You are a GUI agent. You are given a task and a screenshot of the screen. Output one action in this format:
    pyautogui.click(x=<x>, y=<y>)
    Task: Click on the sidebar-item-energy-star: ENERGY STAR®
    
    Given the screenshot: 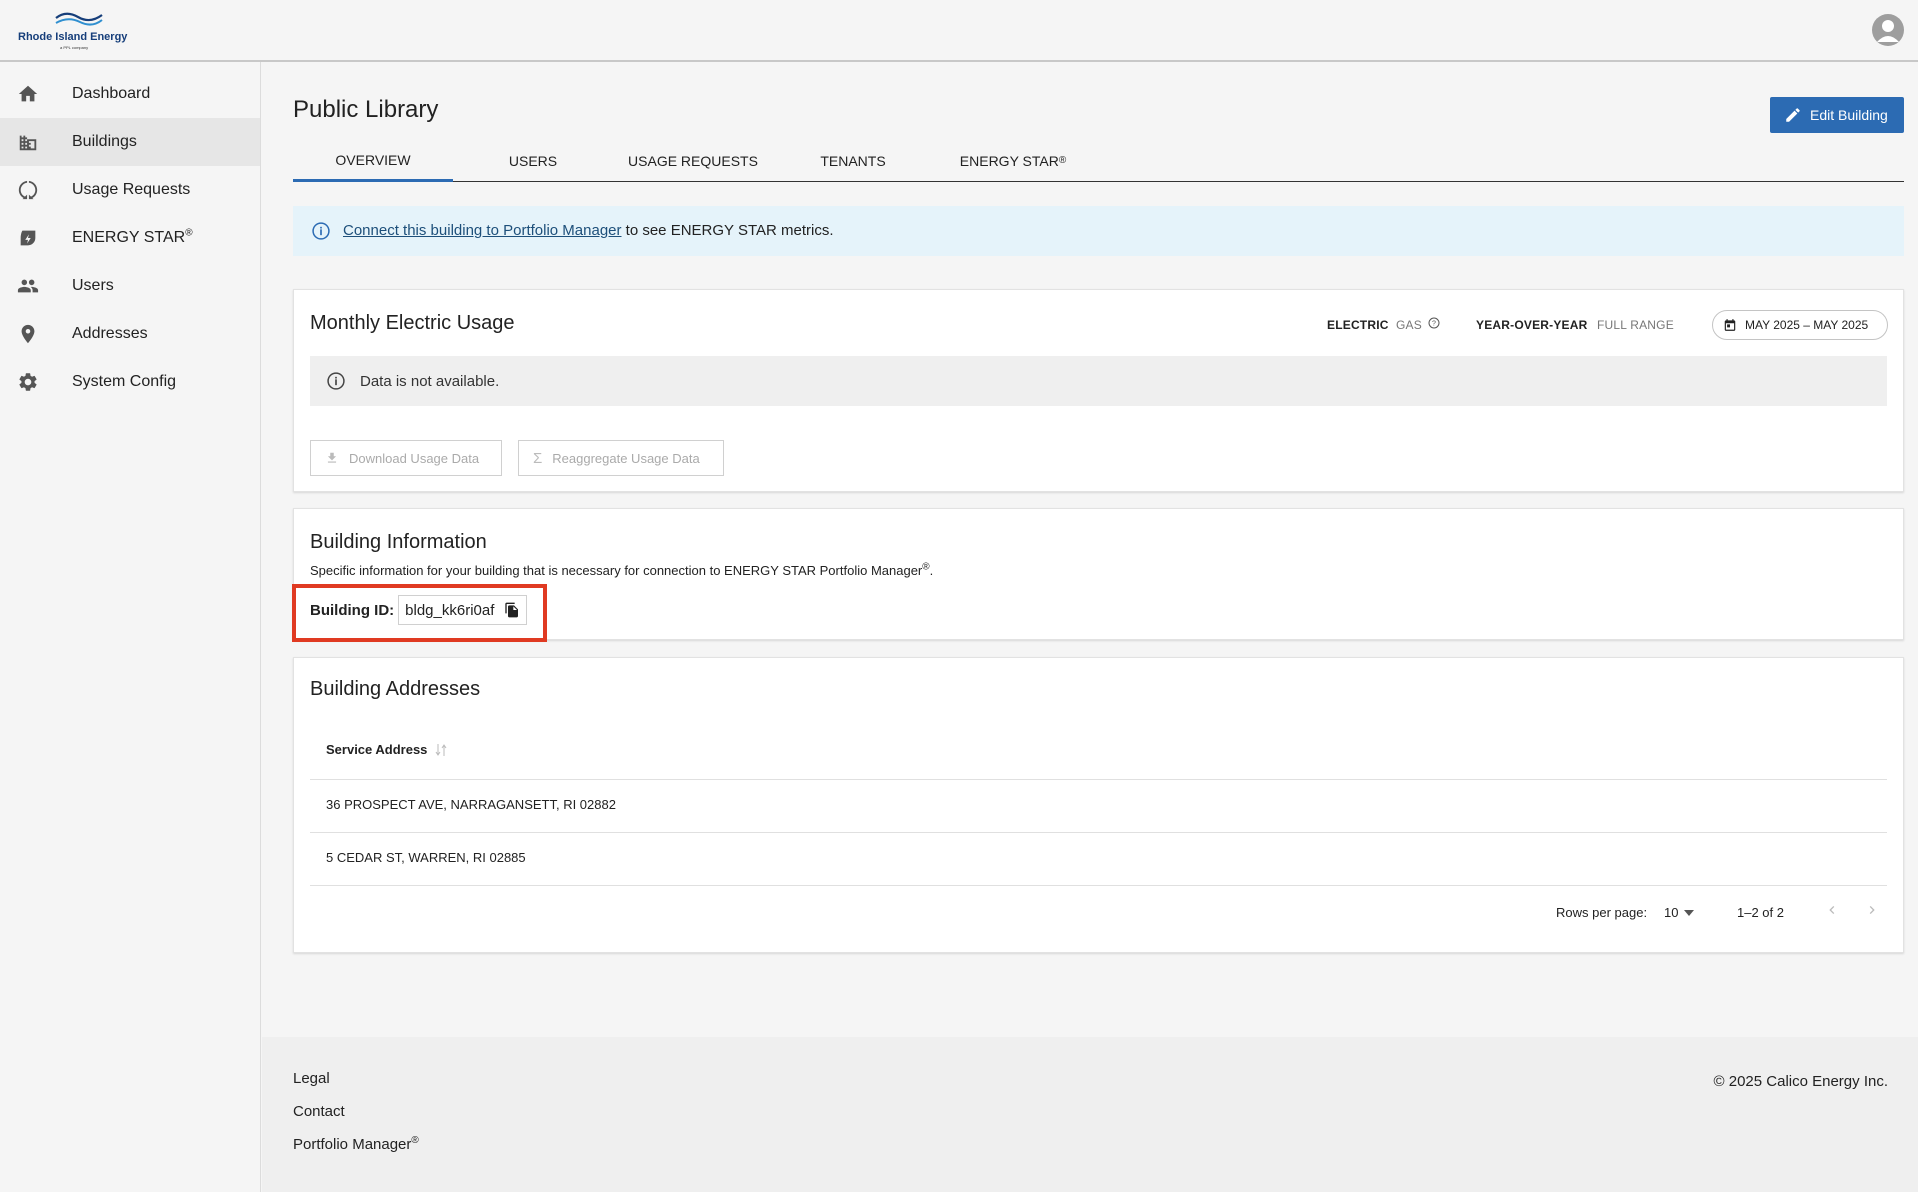 What is the action you would take?
    pyautogui.click(x=130, y=238)
    